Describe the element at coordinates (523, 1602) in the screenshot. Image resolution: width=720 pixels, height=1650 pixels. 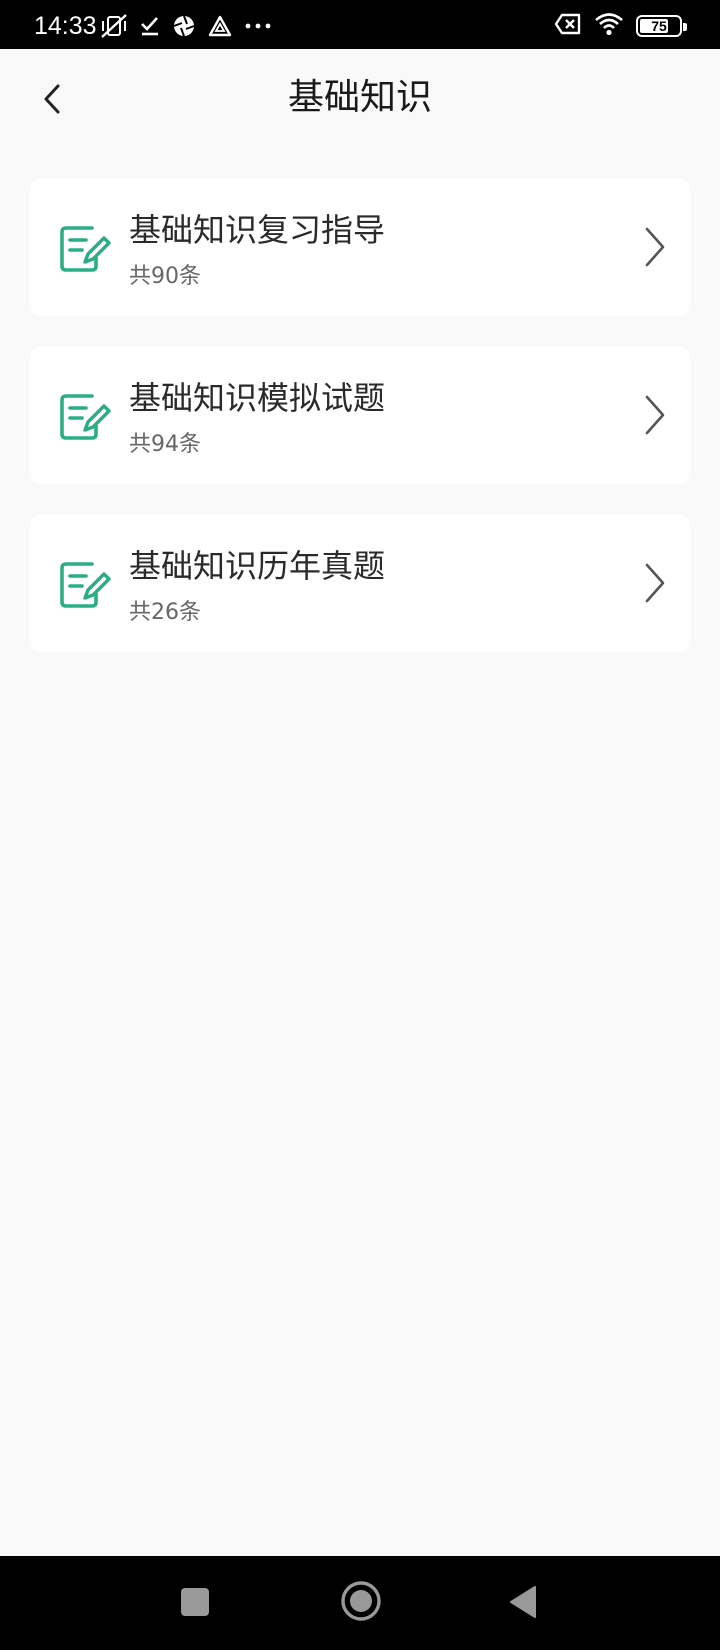
I see `back-triangle-icon` at that location.